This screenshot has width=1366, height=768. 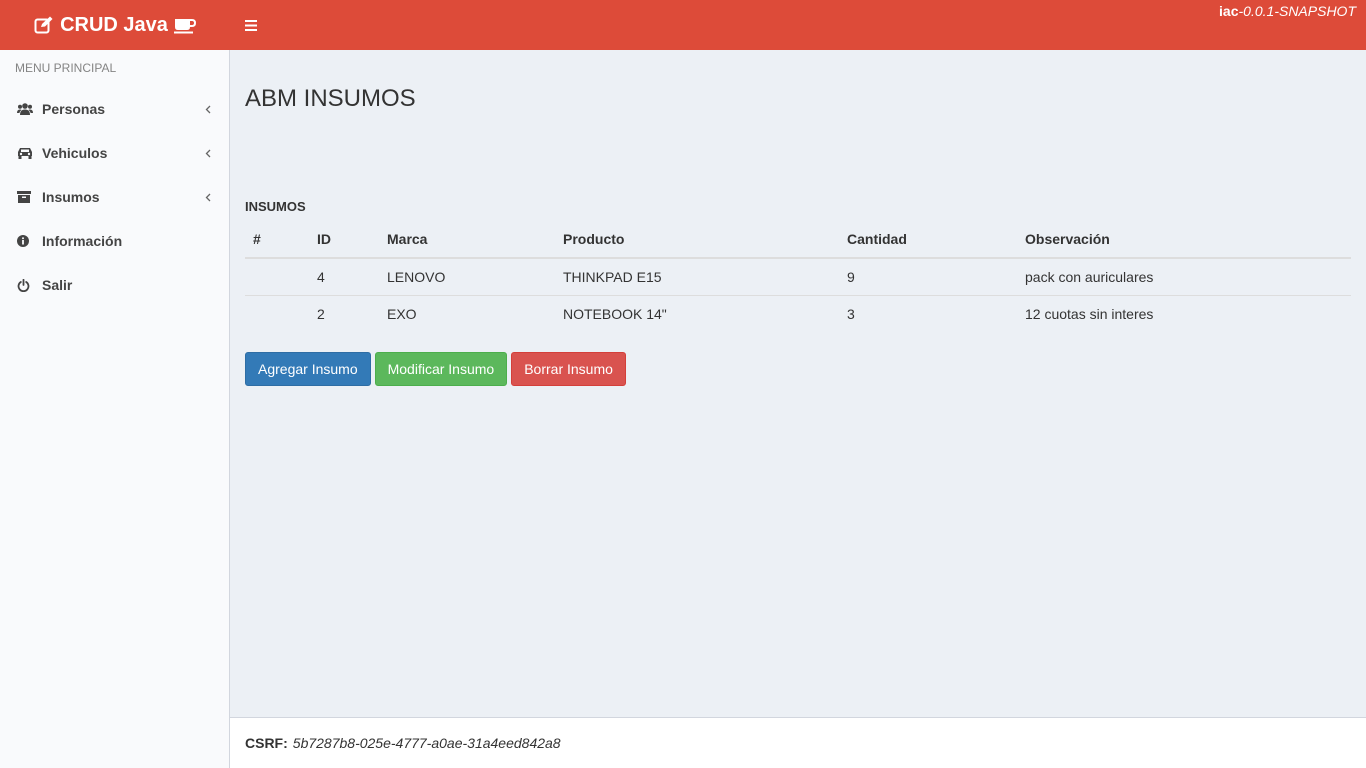 What do you see at coordinates (114, 153) in the screenshot?
I see `sidebar-item-vehiculos: Vehiculos` at bounding box center [114, 153].